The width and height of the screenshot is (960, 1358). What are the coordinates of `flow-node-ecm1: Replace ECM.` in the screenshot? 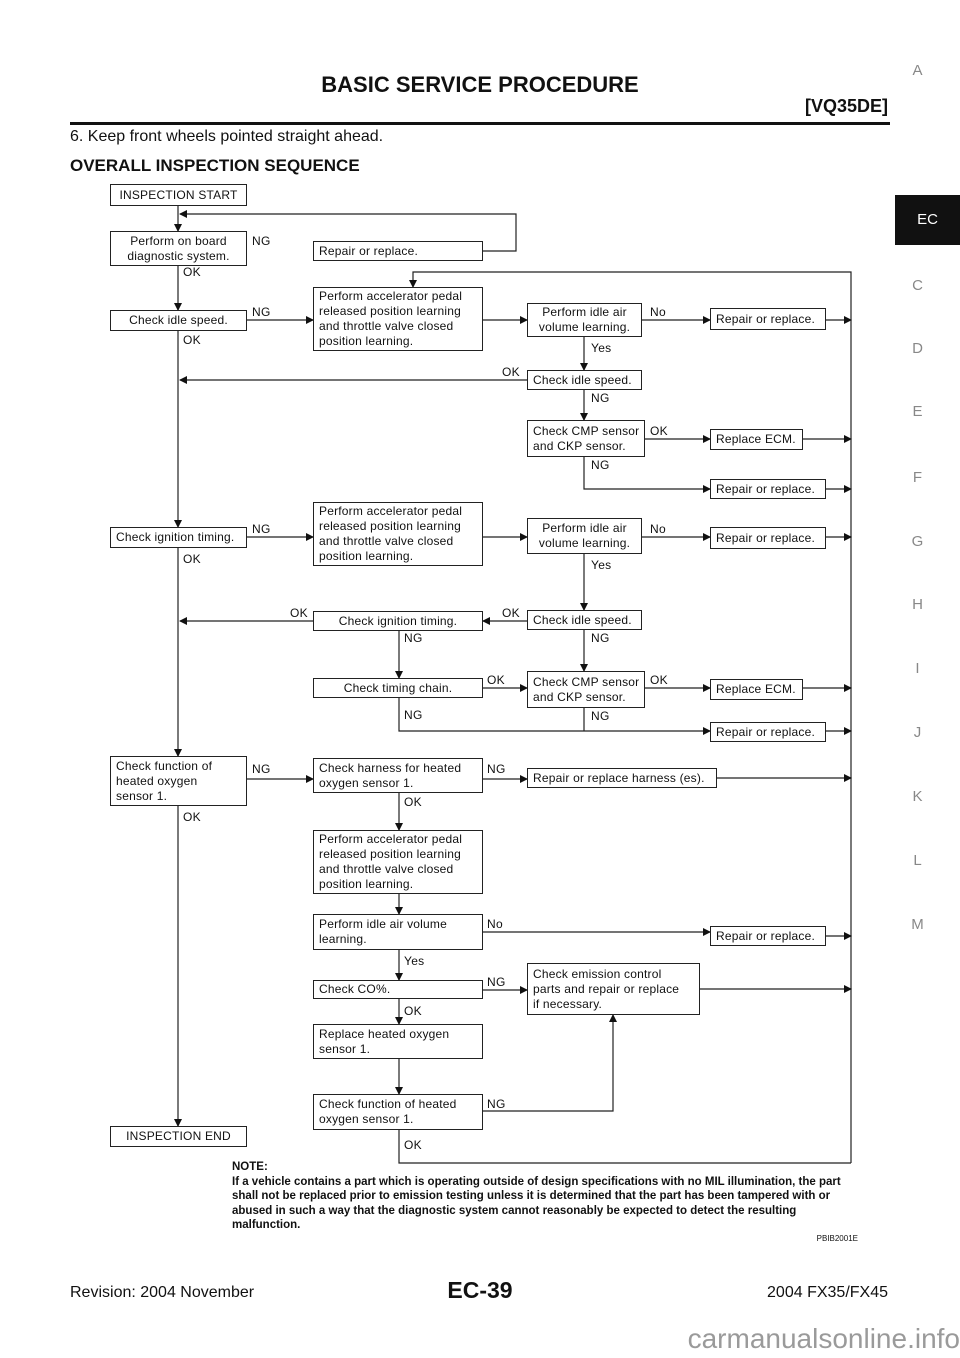 It's located at (756, 439).